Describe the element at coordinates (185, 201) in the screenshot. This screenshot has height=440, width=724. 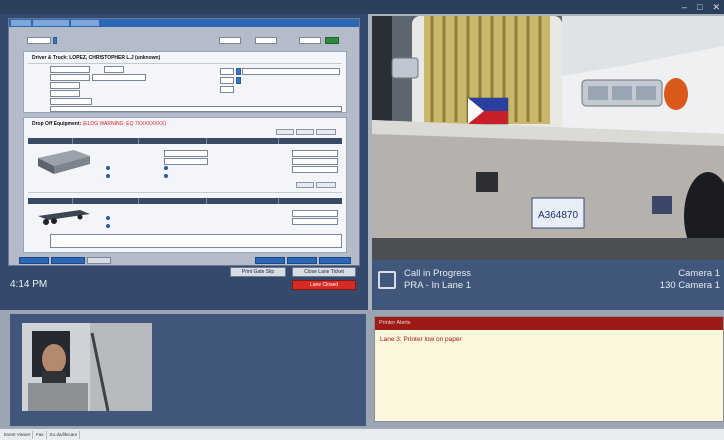
I see `chassis-grid-header` at that location.